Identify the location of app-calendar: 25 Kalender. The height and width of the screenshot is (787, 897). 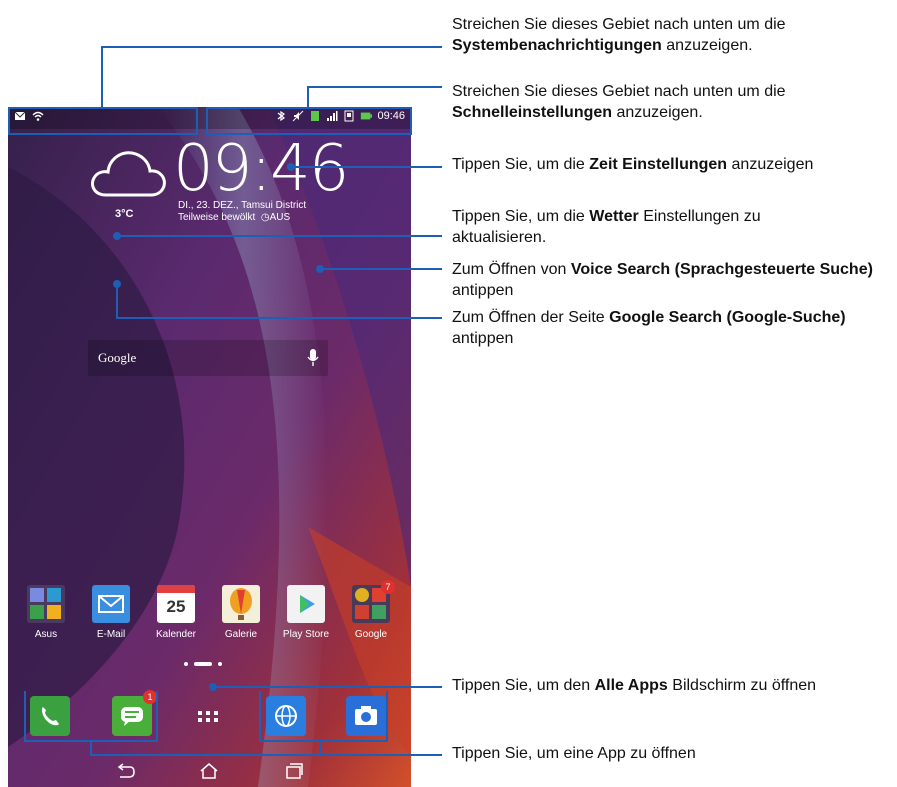
(176, 612).